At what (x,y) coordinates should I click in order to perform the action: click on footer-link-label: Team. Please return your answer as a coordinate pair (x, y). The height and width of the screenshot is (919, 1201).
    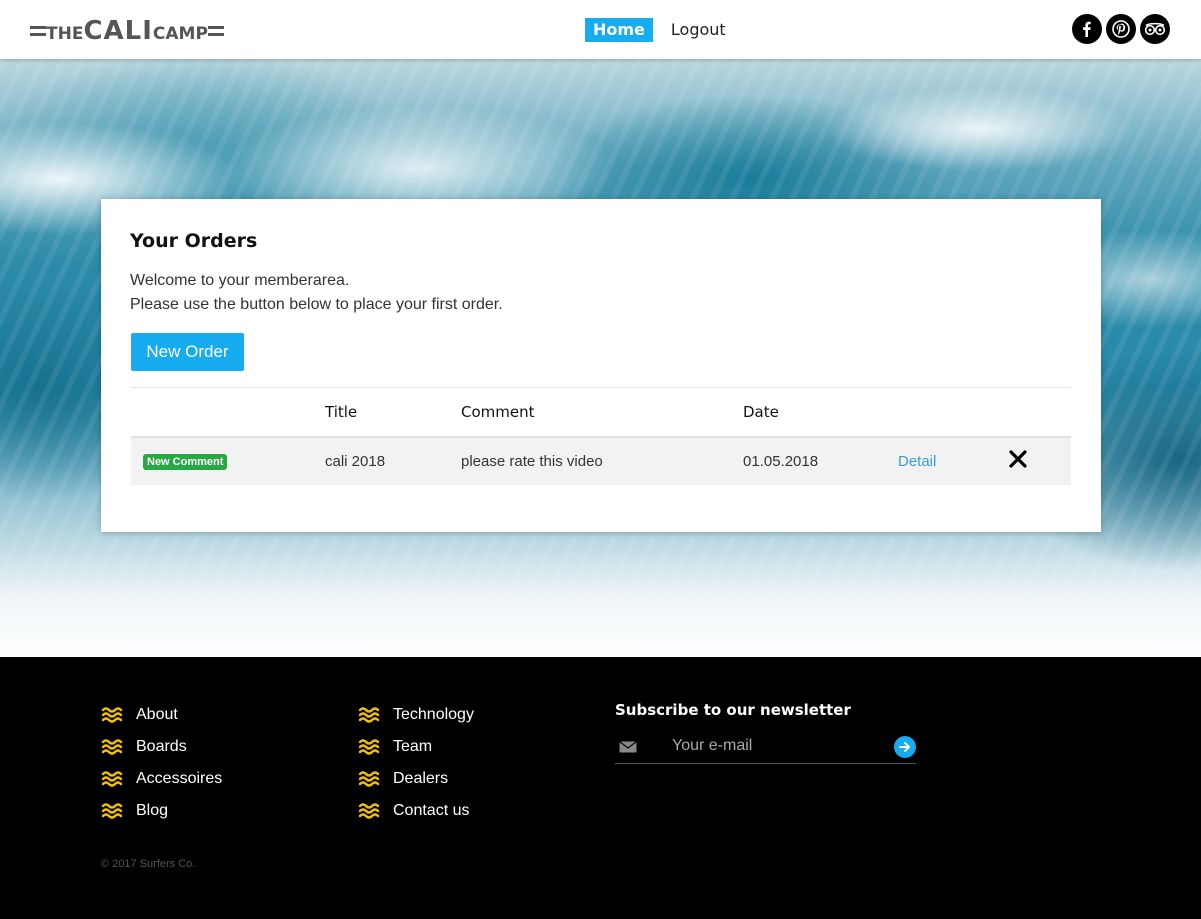
    Looking at the image, I should click on (413, 746).